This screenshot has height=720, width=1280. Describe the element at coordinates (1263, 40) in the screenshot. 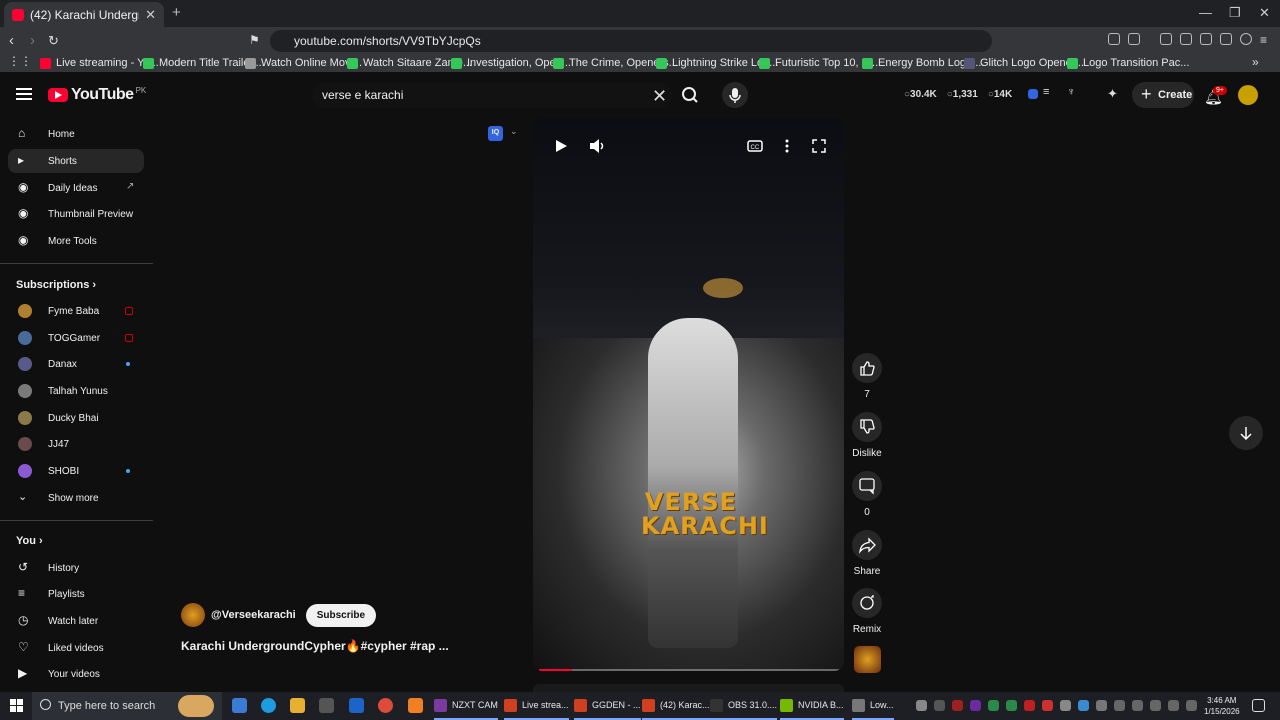

I see `menu-icon: ≡` at that location.